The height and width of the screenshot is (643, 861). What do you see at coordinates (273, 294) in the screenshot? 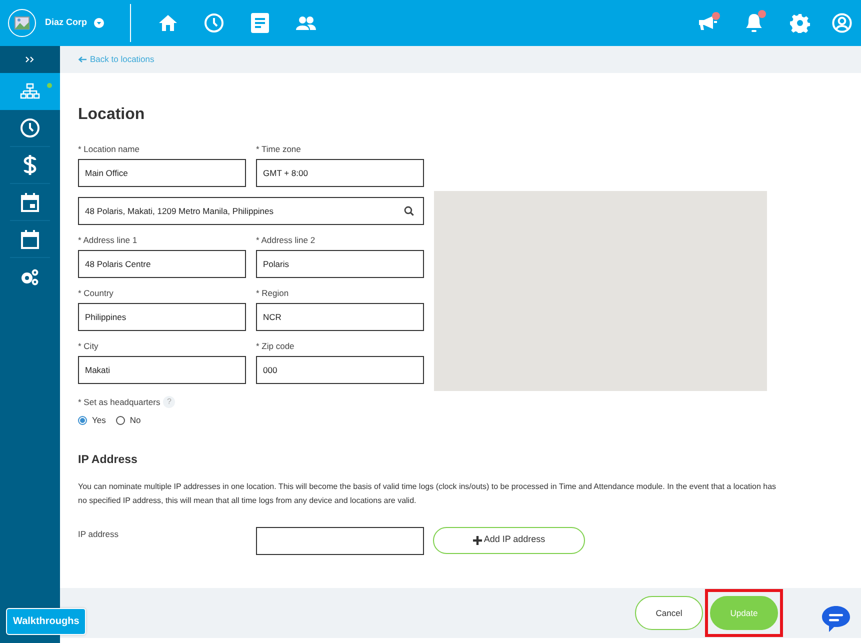
I see `field-label: * Region` at bounding box center [273, 294].